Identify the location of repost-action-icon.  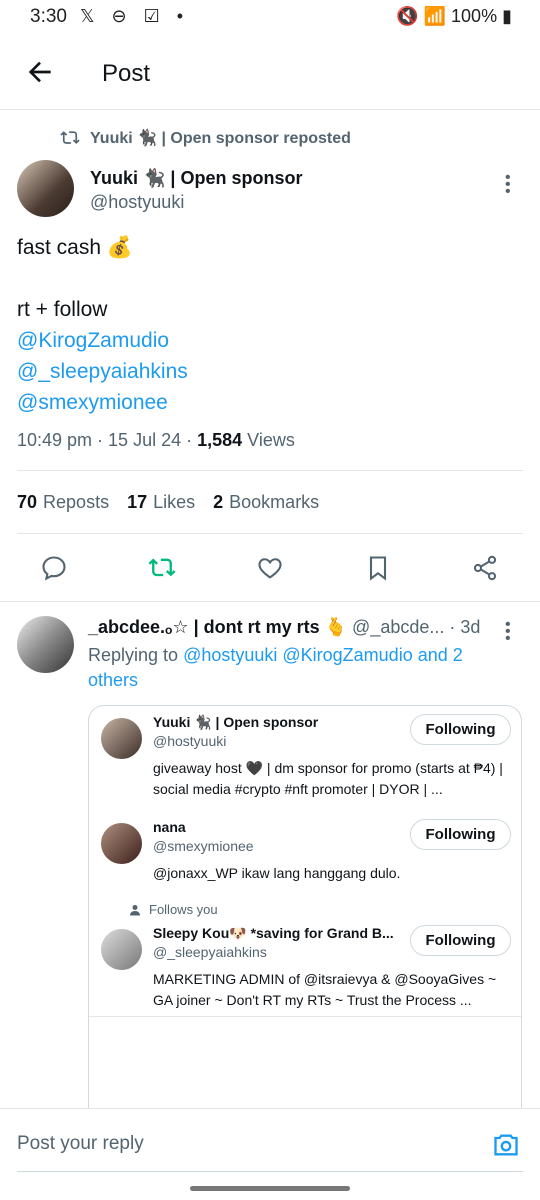
(162, 568).